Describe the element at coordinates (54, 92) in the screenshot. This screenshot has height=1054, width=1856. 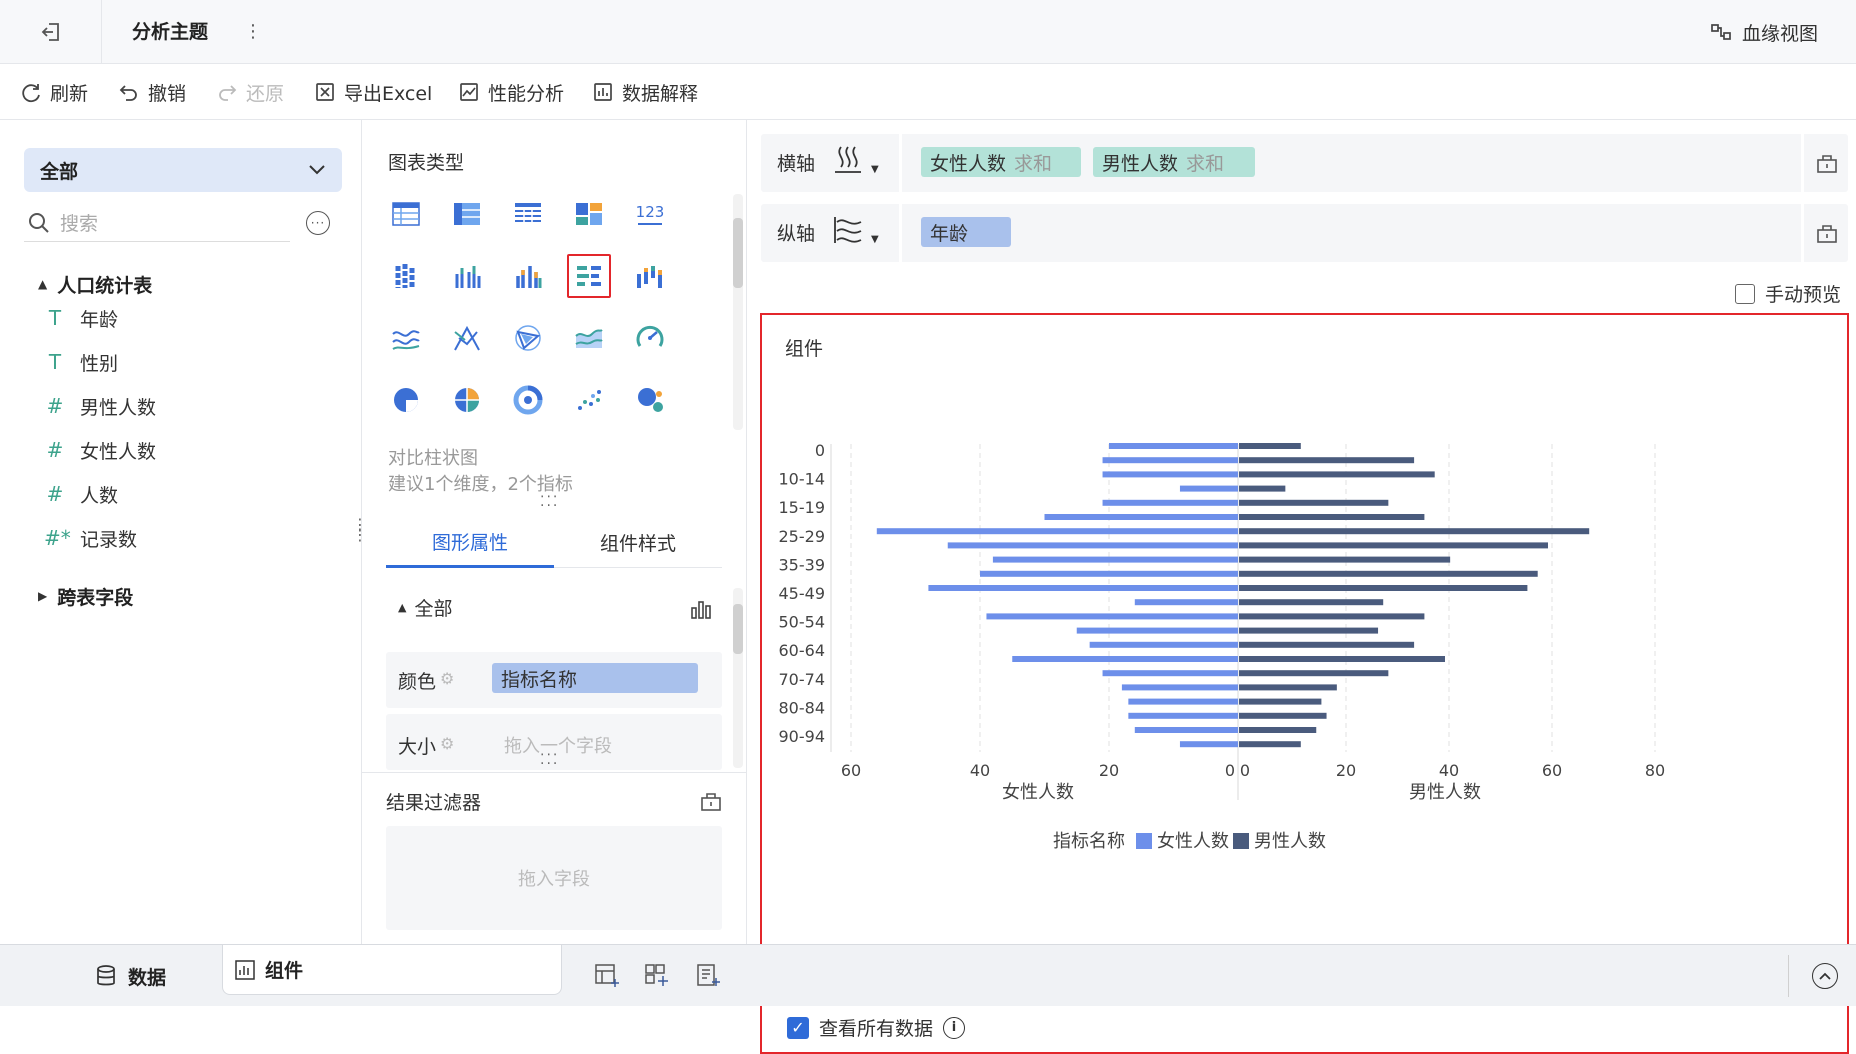
I see `refresh-button: 刷新` at that location.